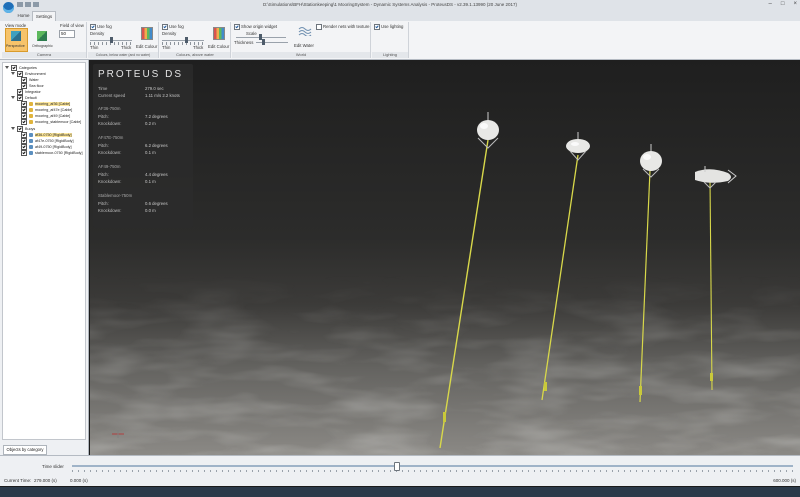 This screenshot has width=800, height=497. I want to click on fog-density-thumb, so click(111, 40).